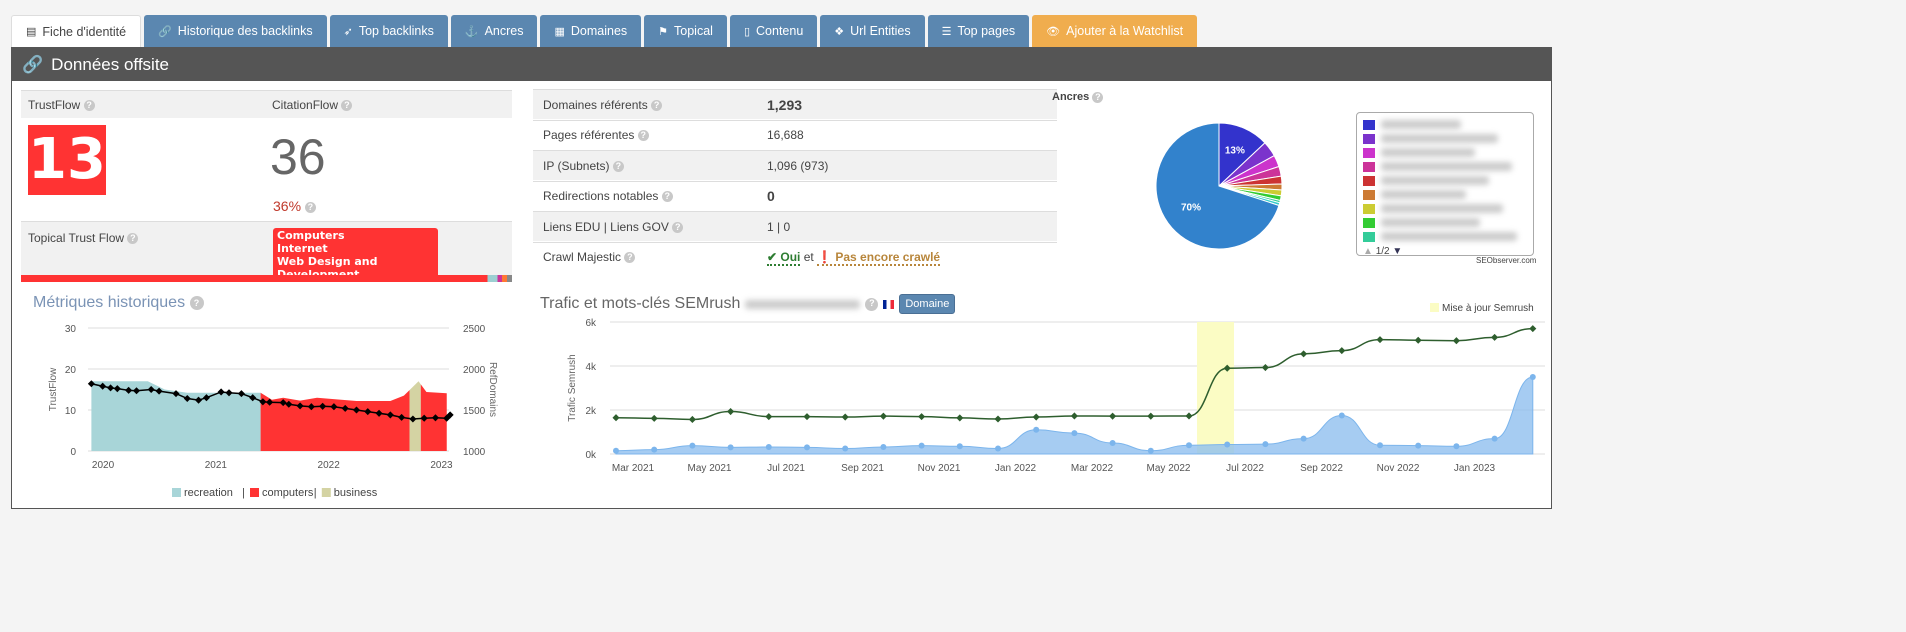 Image resolution: width=1906 pixels, height=632 pixels. I want to click on y-tick: 2k, so click(591, 411).